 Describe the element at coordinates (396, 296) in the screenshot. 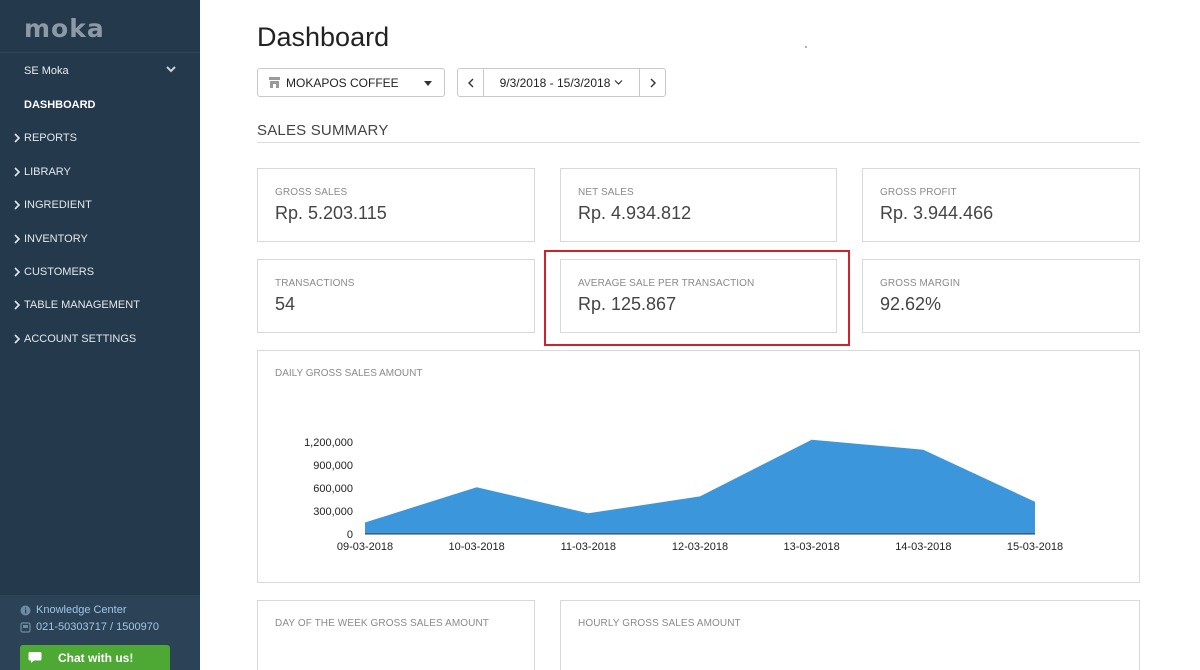

I see `transactions-card: TRANSACTIONS 54` at that location.